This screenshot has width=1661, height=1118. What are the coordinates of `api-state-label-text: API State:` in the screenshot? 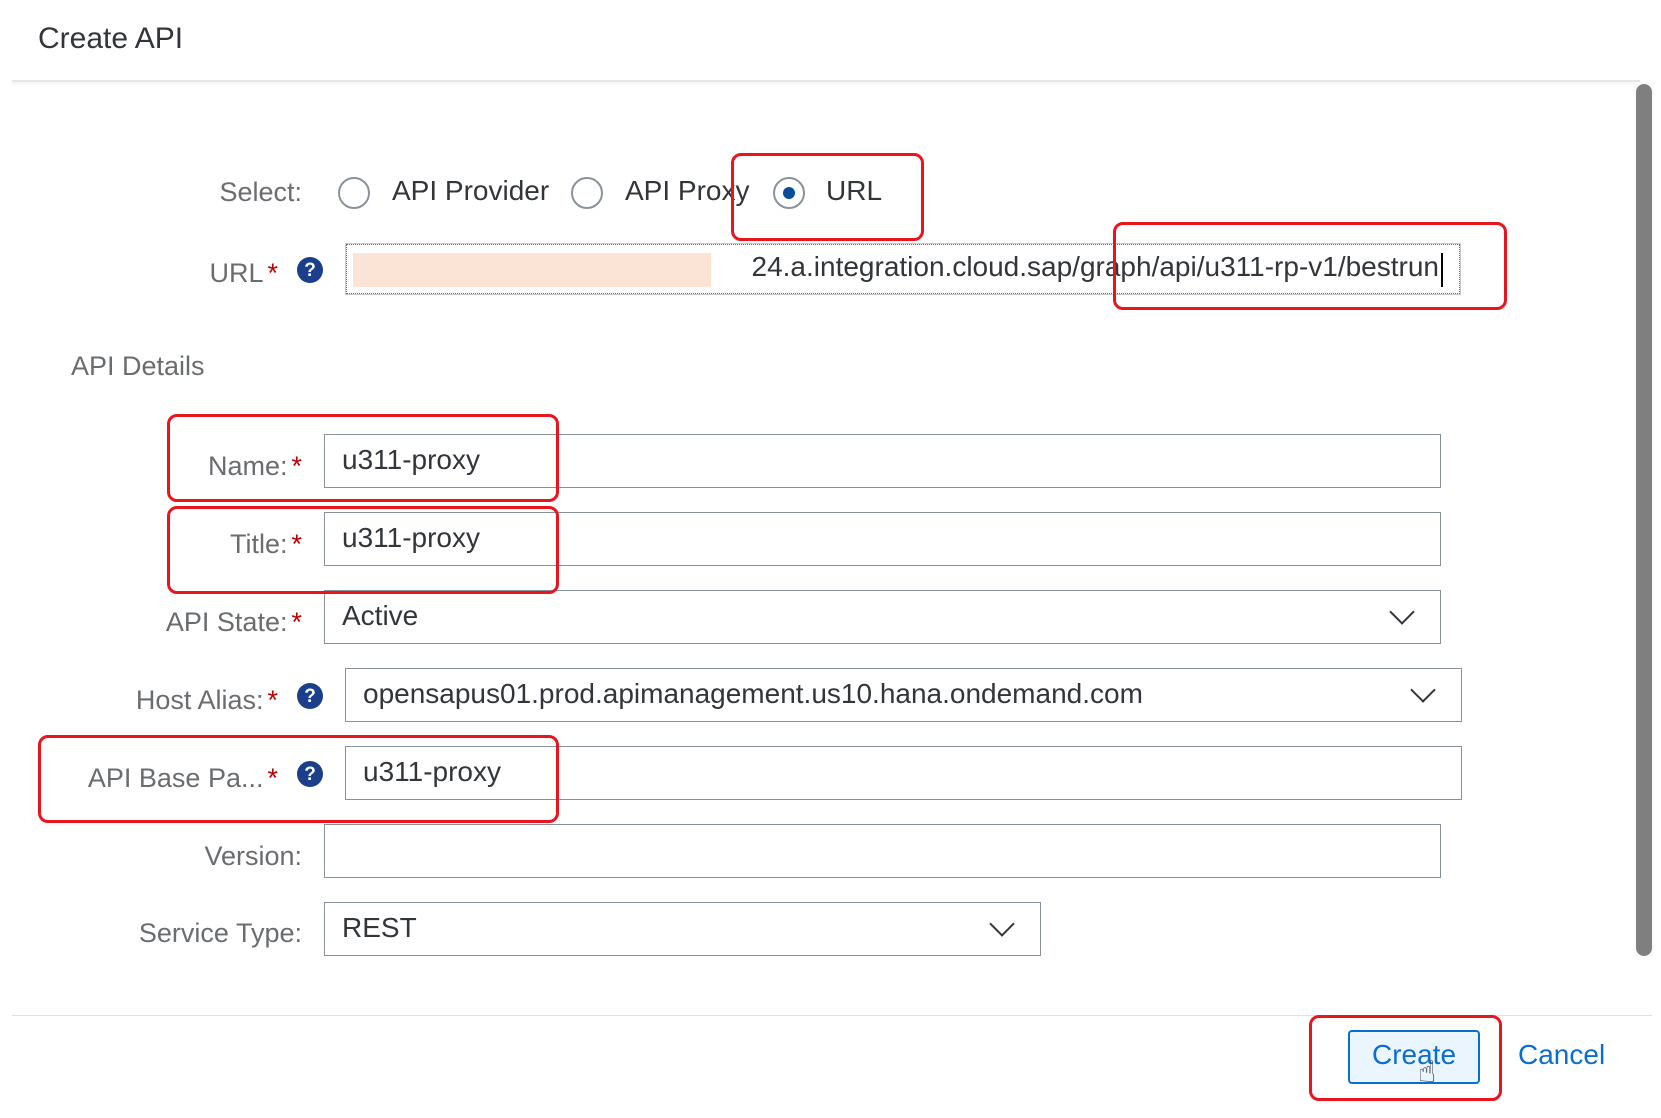 It's located at (226, 622).